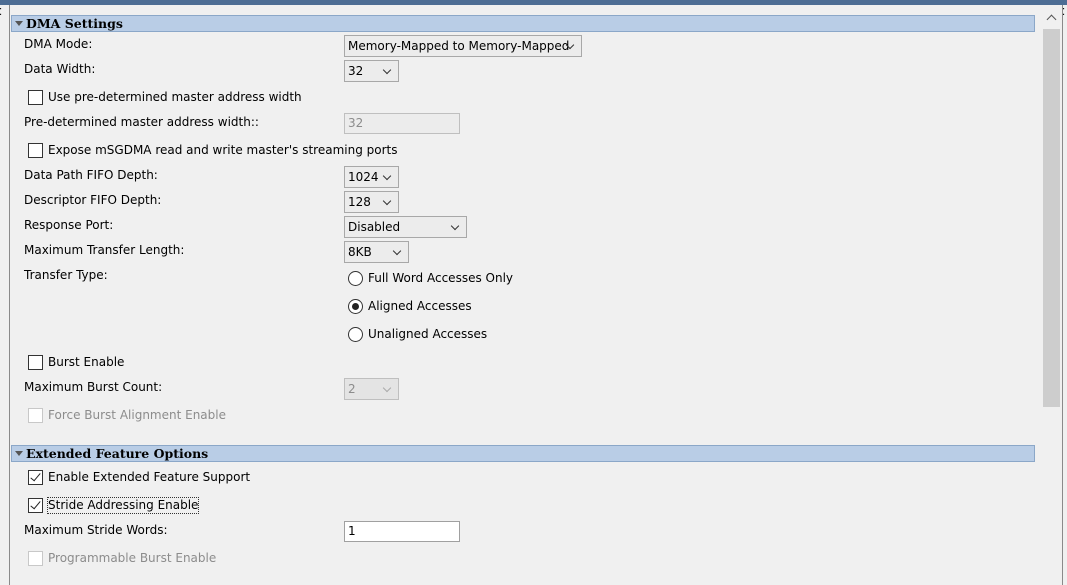 The image size is (1067, 585). Describe the element at coordinates (35, 415) in the screenshot. I see `force-burst-alignment-checkbox` at that location.